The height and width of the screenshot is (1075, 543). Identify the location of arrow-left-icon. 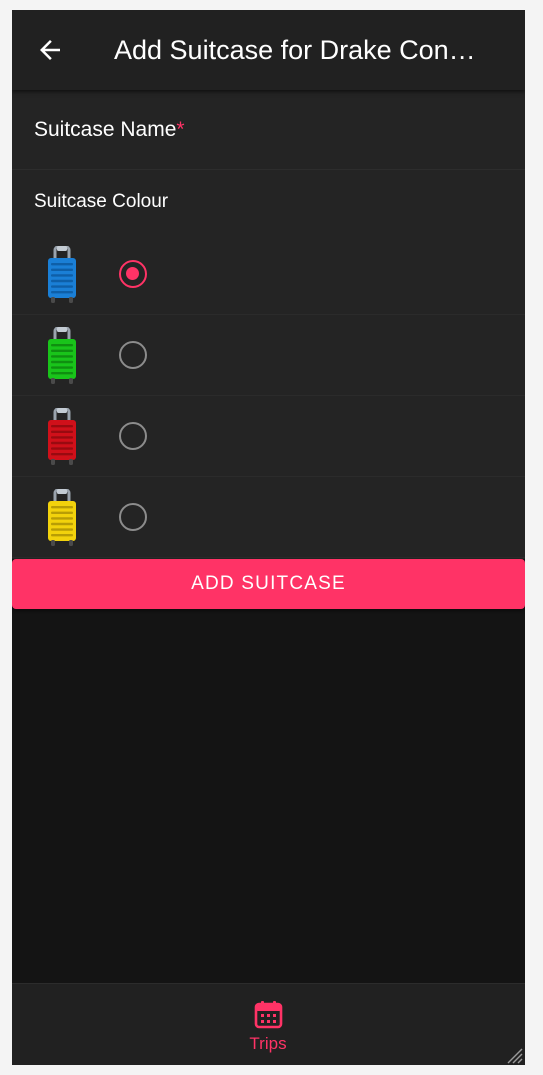
(50, 50).